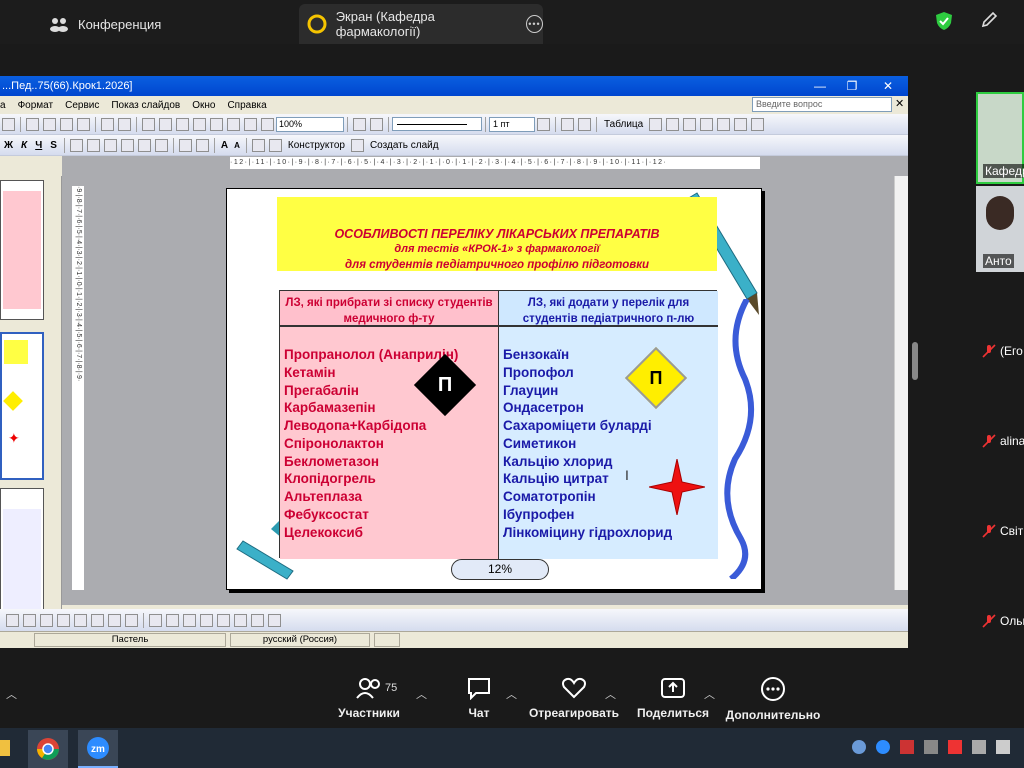 The image size is (1024, 768). What do you see at coordinates (49, 124) in the screenshot?
I see `copy-icon` at bounding box center [49, 124].